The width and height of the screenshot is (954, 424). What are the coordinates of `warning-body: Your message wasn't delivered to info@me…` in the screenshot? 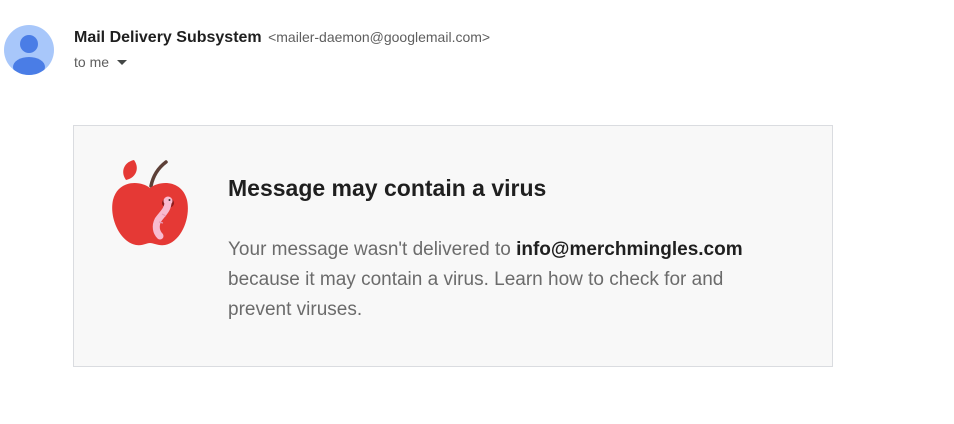 It's located at (508, 280).